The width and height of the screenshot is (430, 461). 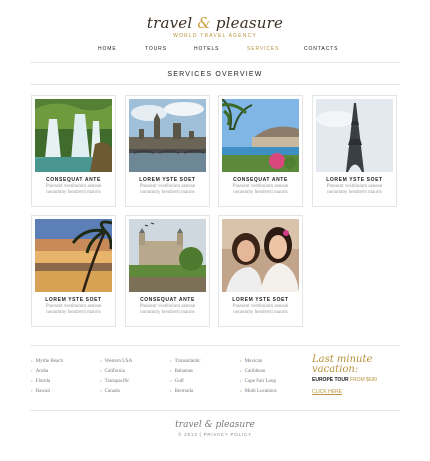 What do you see at coordinates (354, 135) in the screenshot?
I see `eiffel-tower-image` at bounding box center [354, 135].